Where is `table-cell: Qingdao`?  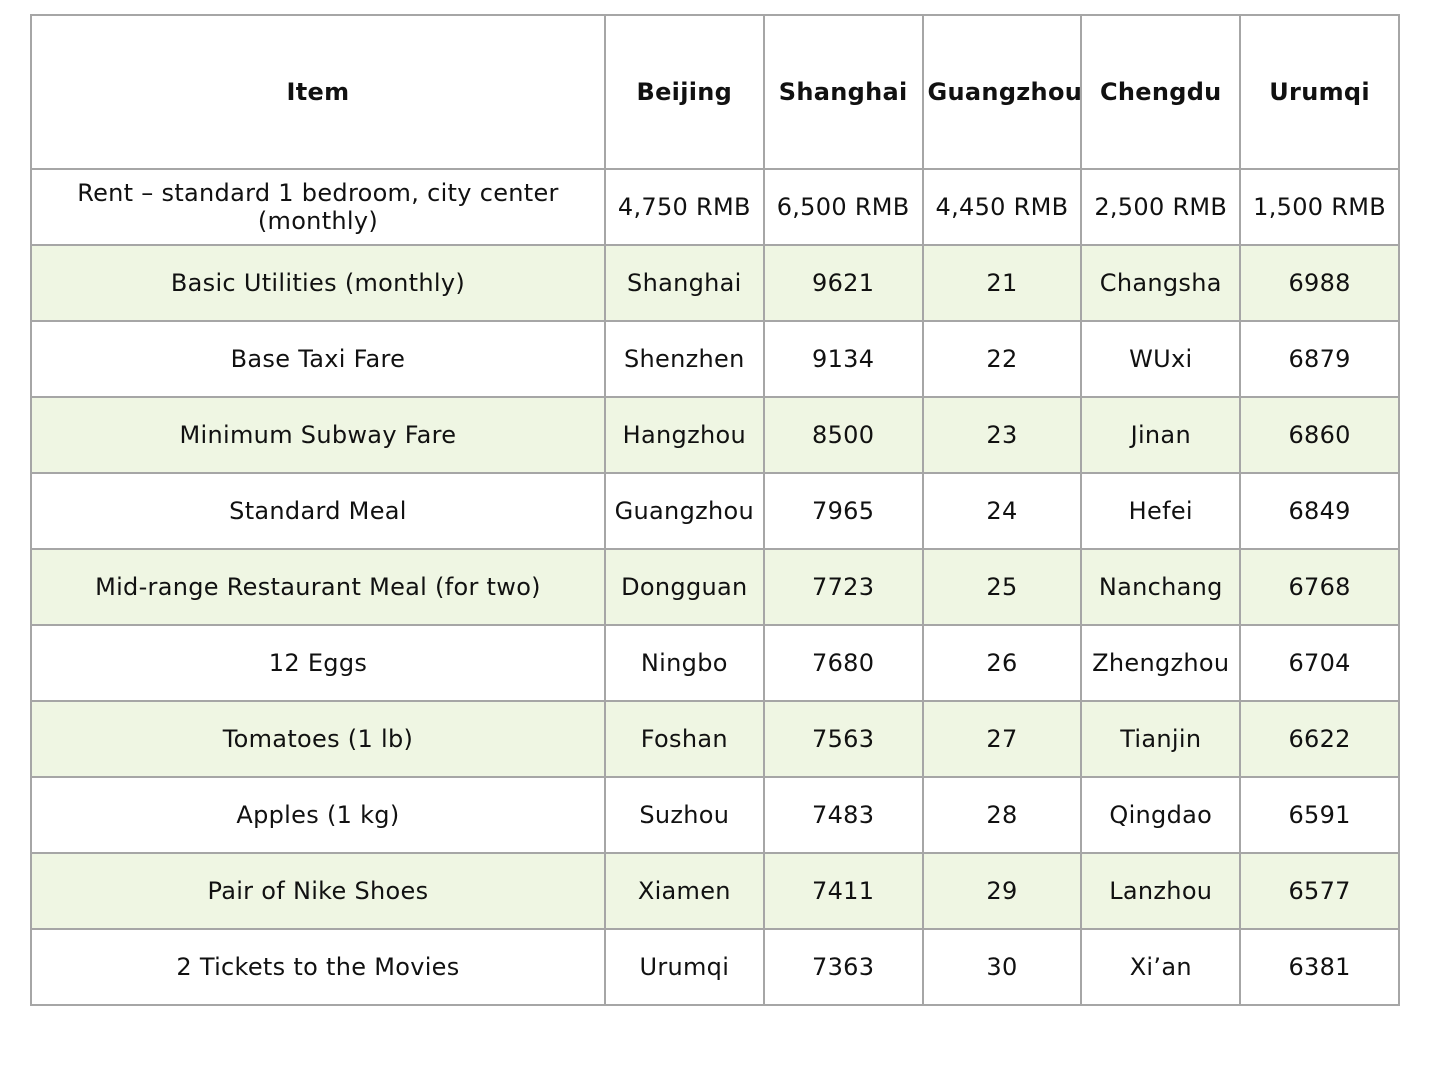
table-cell: Qingdao is located at coordinates (1161, 815).